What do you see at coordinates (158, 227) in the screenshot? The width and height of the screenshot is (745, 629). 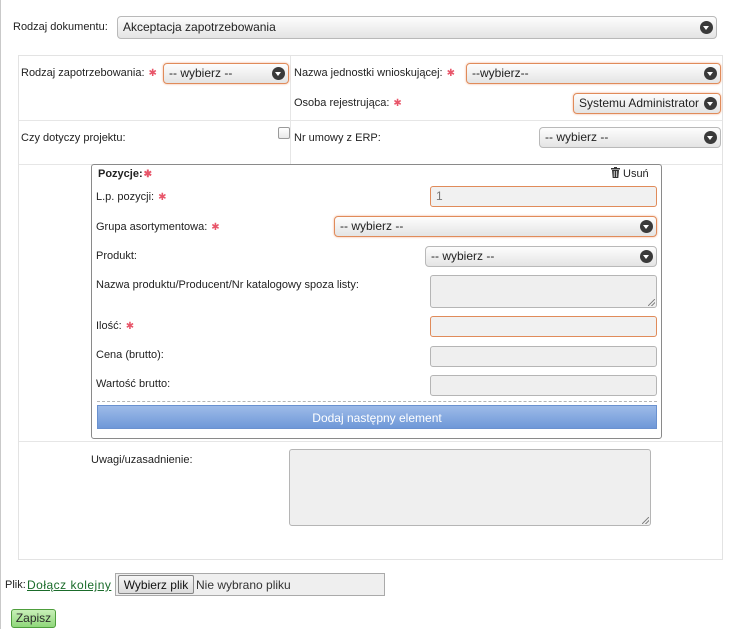 I see `group-label: Grupa asortymentowa: ✱` at bounding box center [158, 227].